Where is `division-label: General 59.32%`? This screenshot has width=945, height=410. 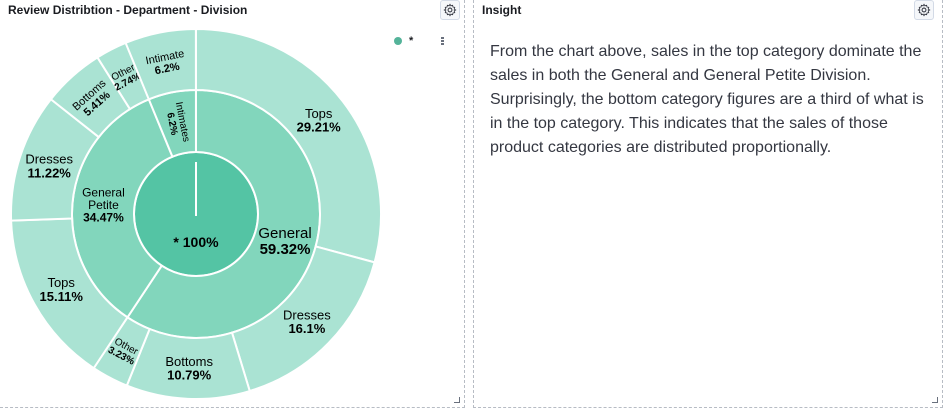 division-label: General 59.32% is located at coordinates (284, 241).